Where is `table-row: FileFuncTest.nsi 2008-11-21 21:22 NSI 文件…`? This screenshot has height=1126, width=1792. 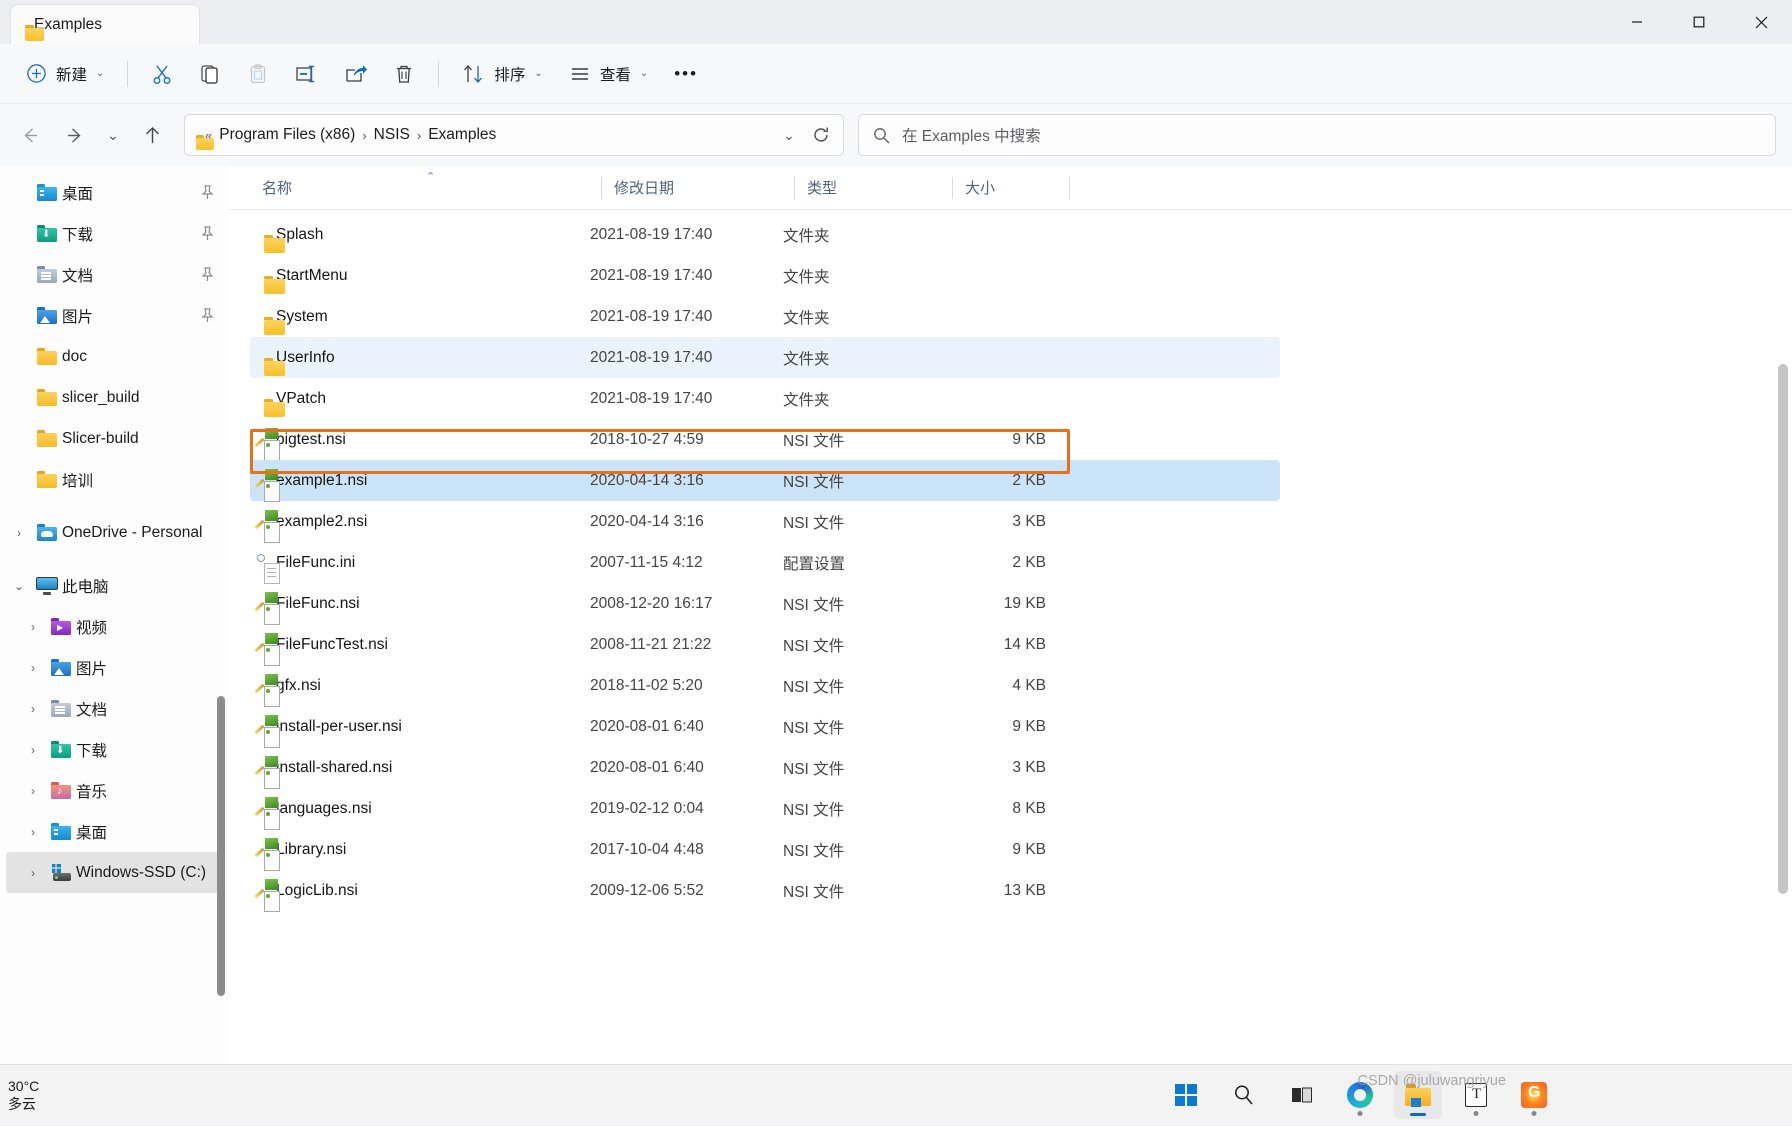 table-row: FileFuncTest.nsi 2008-11-21 21:22 NSI 文件… is located at coordinates (765, 644).